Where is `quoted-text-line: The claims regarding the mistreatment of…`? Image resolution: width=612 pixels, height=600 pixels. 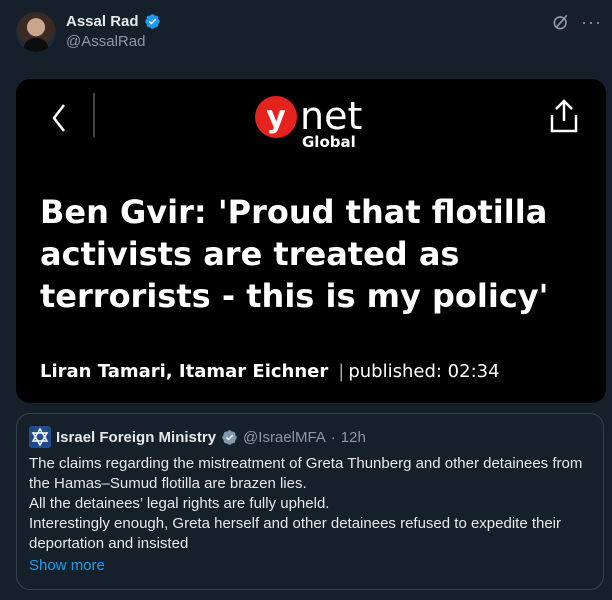
quoted-text-line: The claims regarding the mistreatment of… is located at coordinates (306, 473).